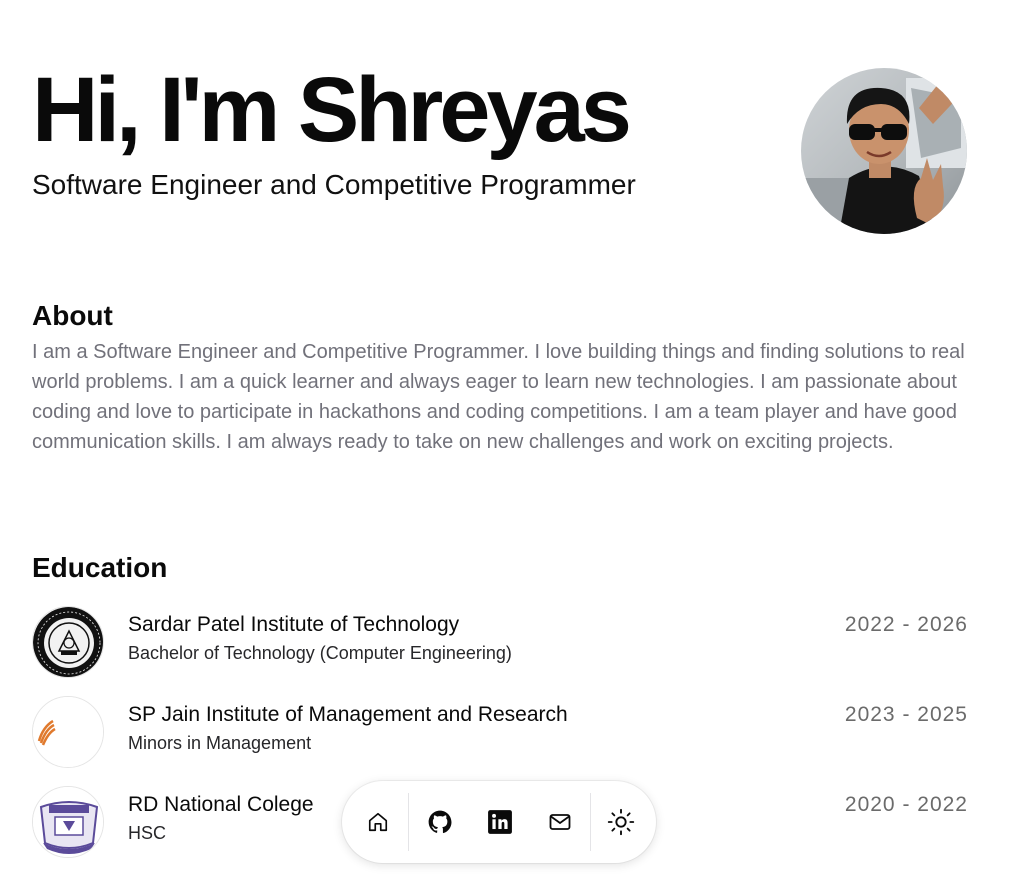 This screenshot has height=876, width=1009. I want to click on github-link, so click(440, 822).